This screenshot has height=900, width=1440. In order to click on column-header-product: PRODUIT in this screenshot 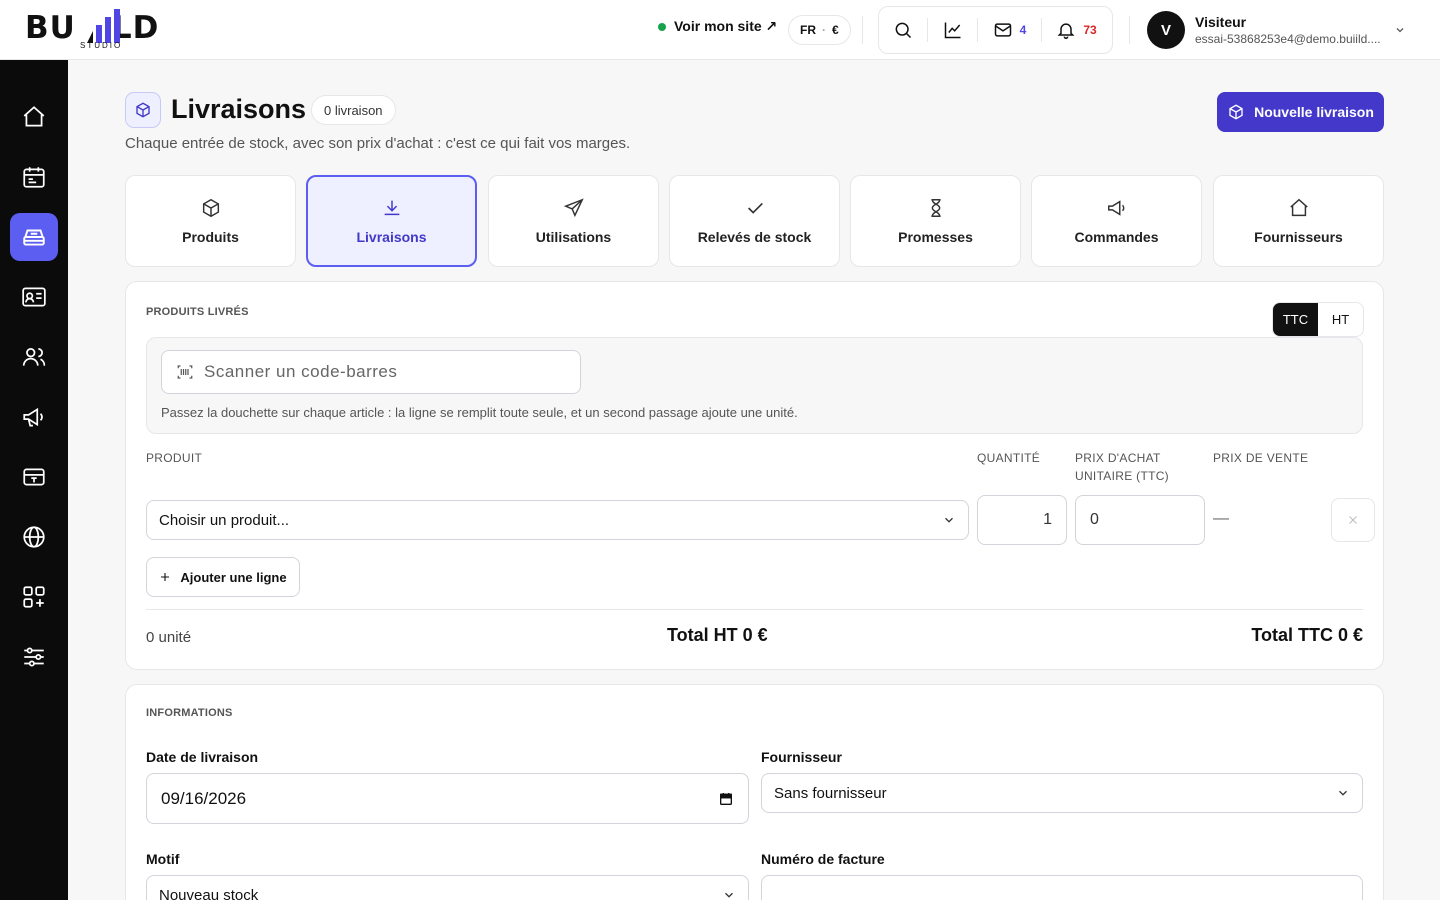, I will do `click(174, 458)`.